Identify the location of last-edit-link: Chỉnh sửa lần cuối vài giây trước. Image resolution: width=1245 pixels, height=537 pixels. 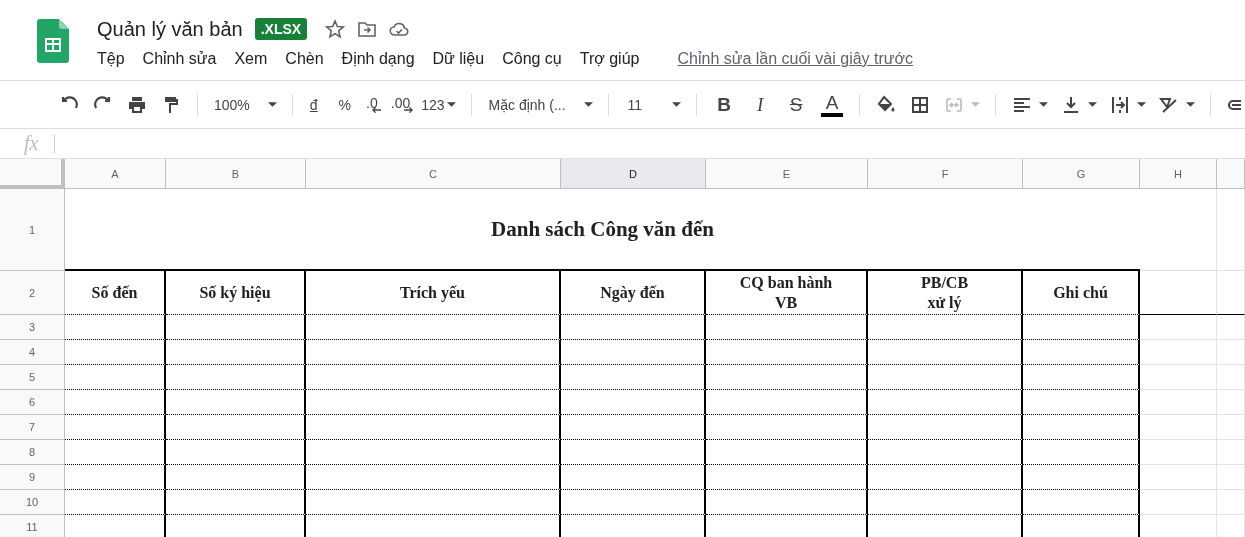
(795, 59).